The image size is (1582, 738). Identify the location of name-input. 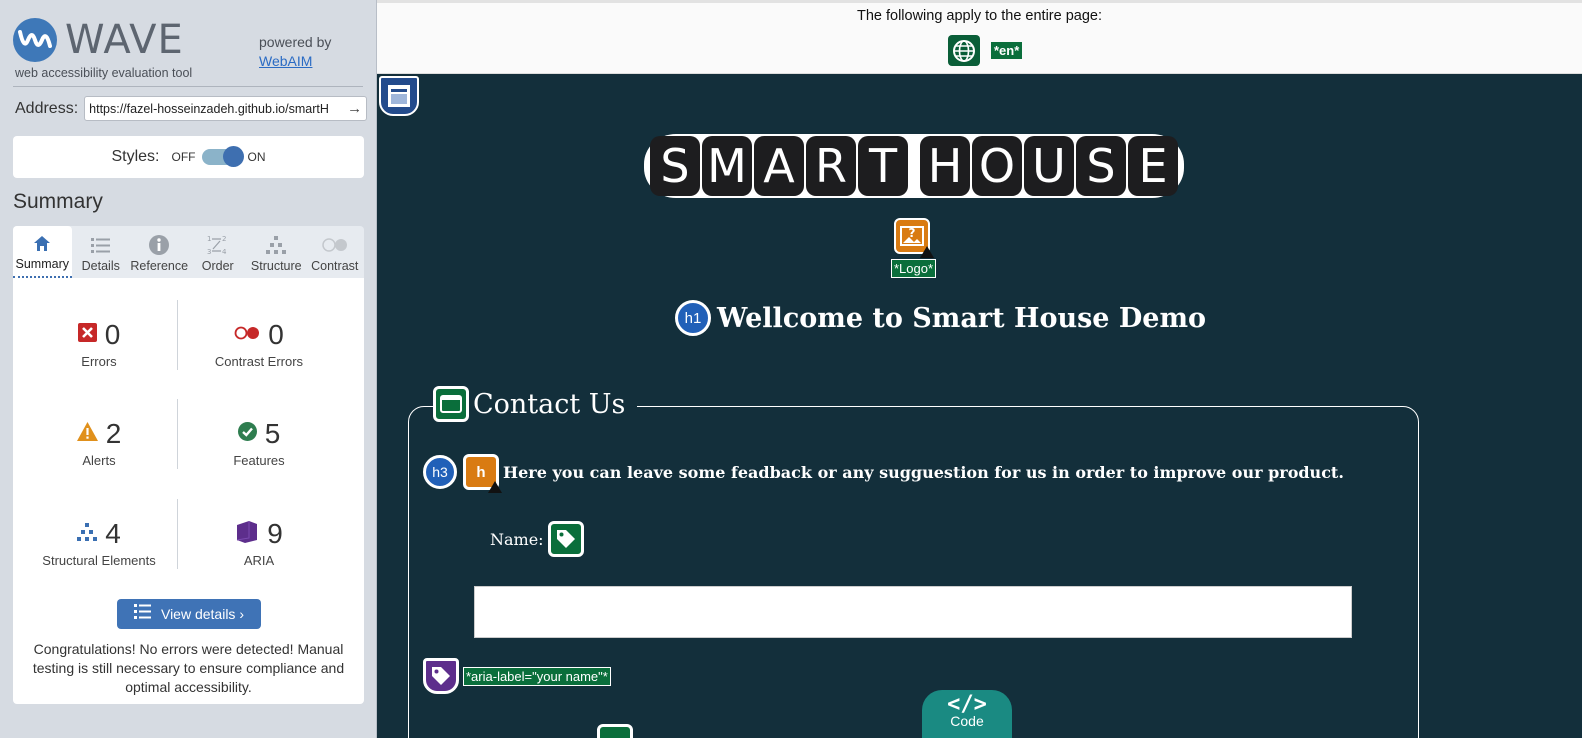
(913, 612).